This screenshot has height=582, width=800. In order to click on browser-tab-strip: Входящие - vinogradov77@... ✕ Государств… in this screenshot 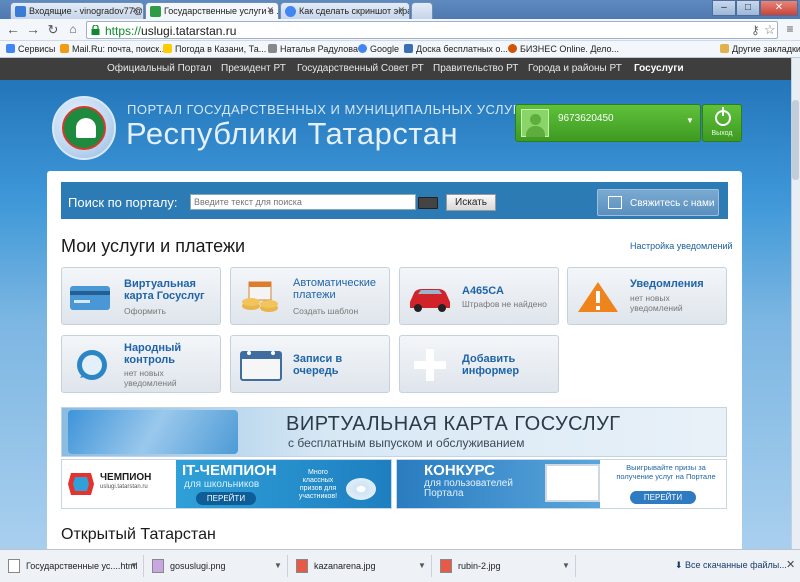, I will do `click(400, 10)`.